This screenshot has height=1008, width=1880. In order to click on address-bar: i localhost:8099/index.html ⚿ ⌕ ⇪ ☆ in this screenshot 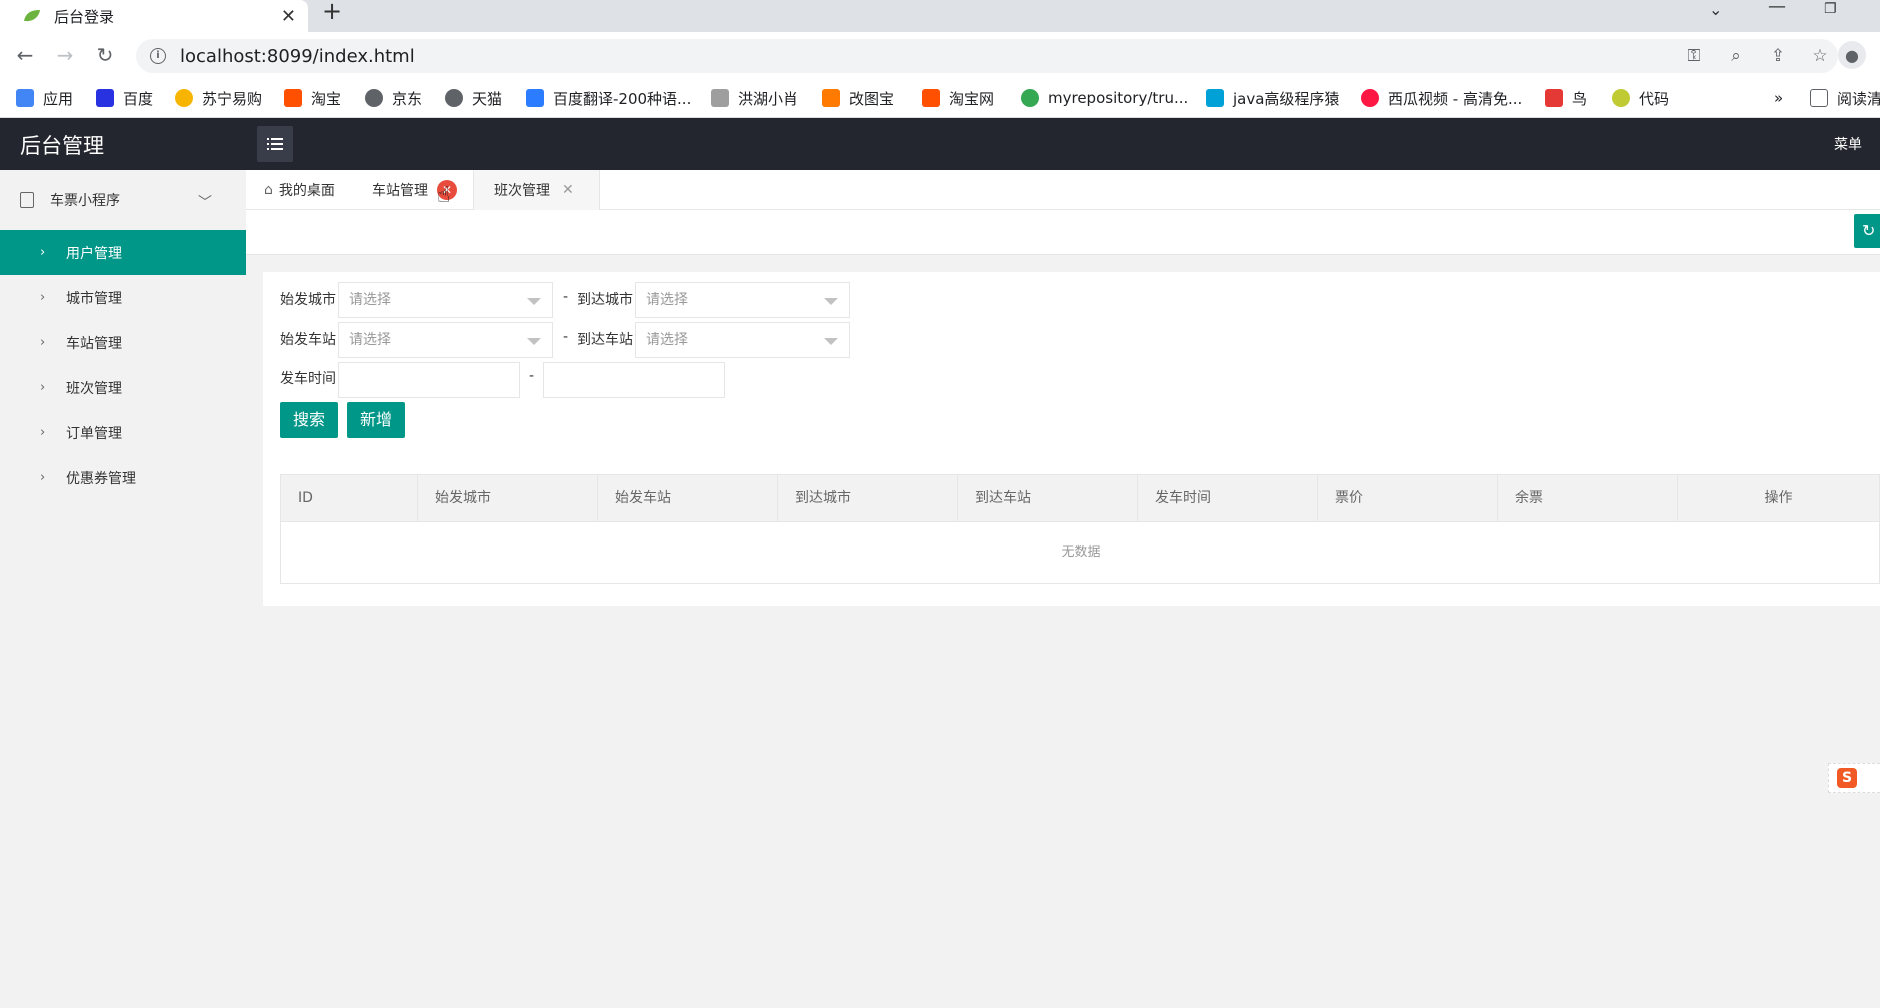, I will do `click(987, 56)`.